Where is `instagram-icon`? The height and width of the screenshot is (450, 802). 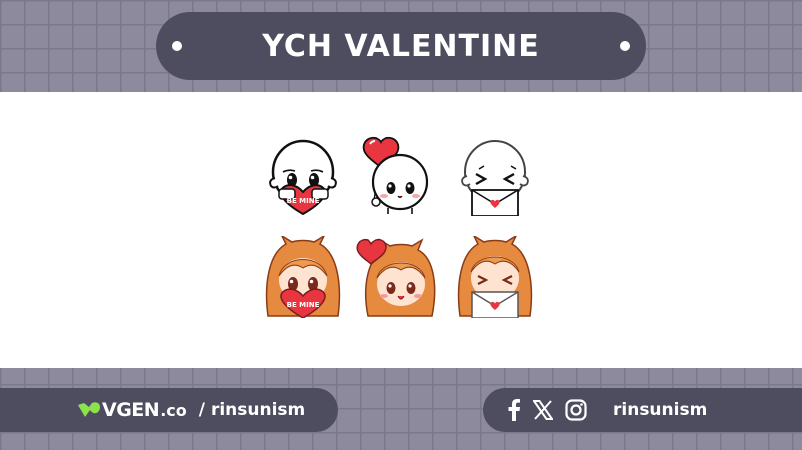 instagram-icon is located at coordinates (576, 410).